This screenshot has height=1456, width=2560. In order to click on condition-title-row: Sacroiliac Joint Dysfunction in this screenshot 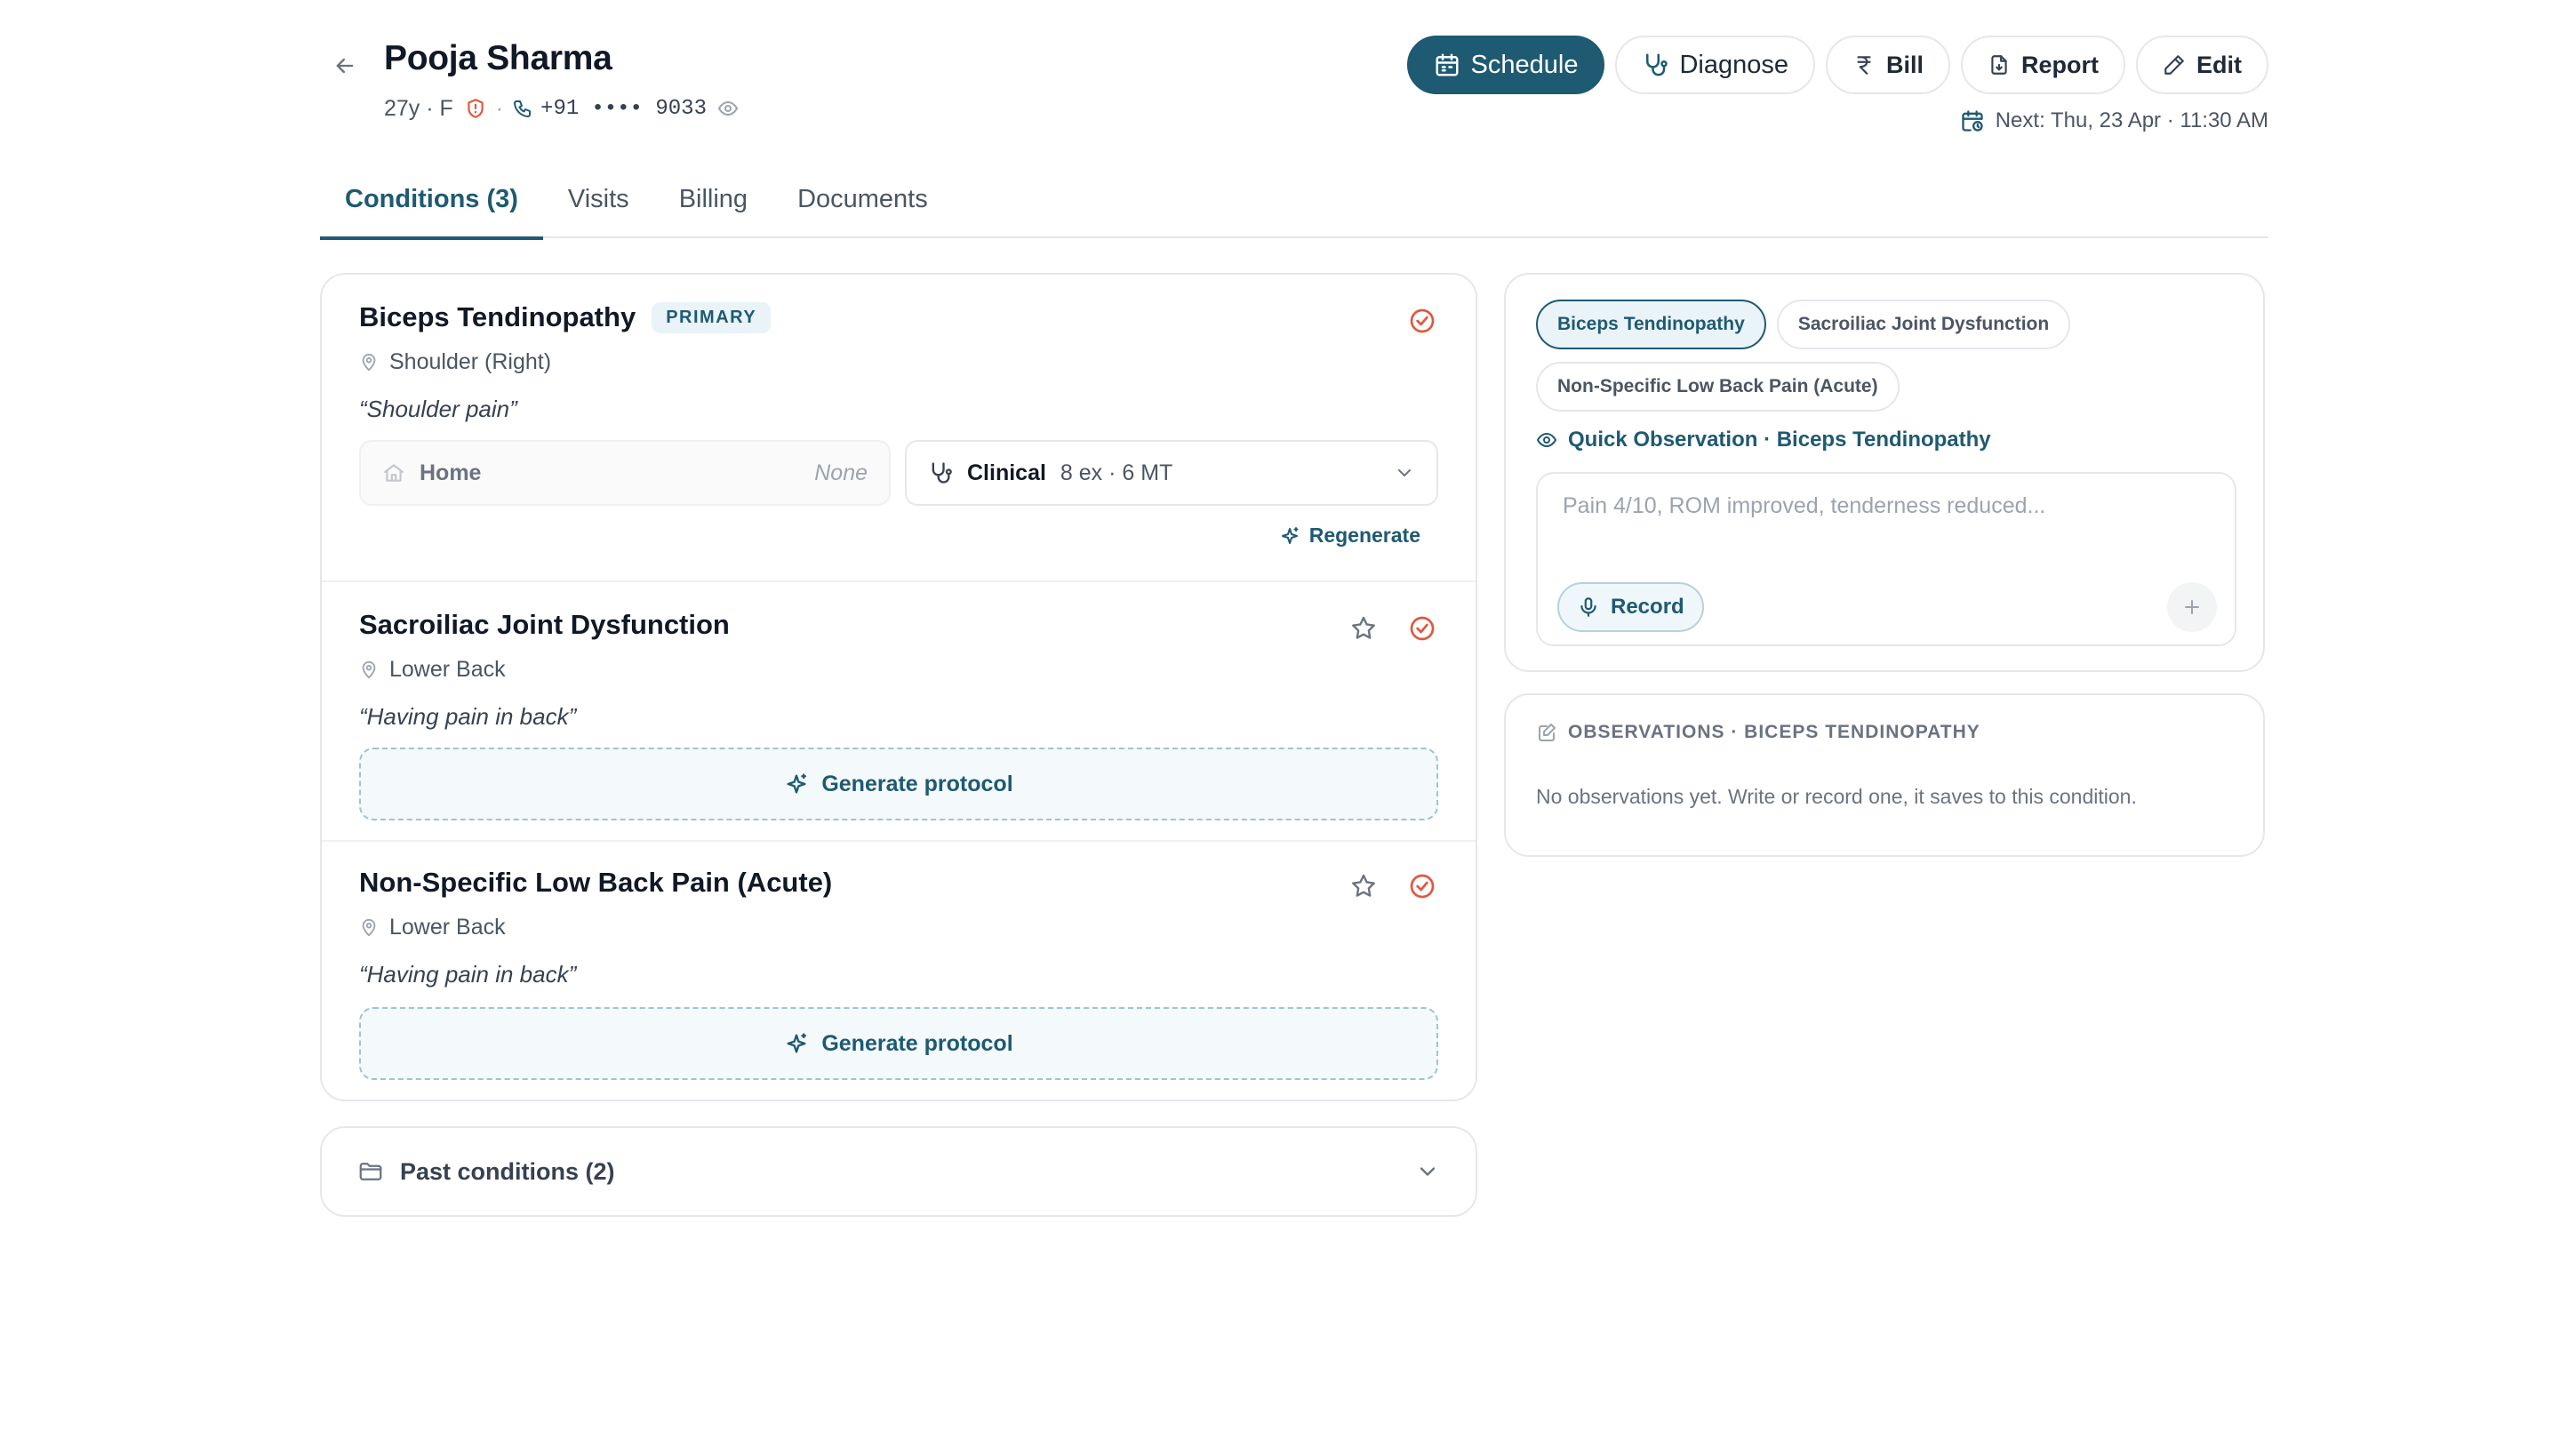, I will do `click(544, 625)`.